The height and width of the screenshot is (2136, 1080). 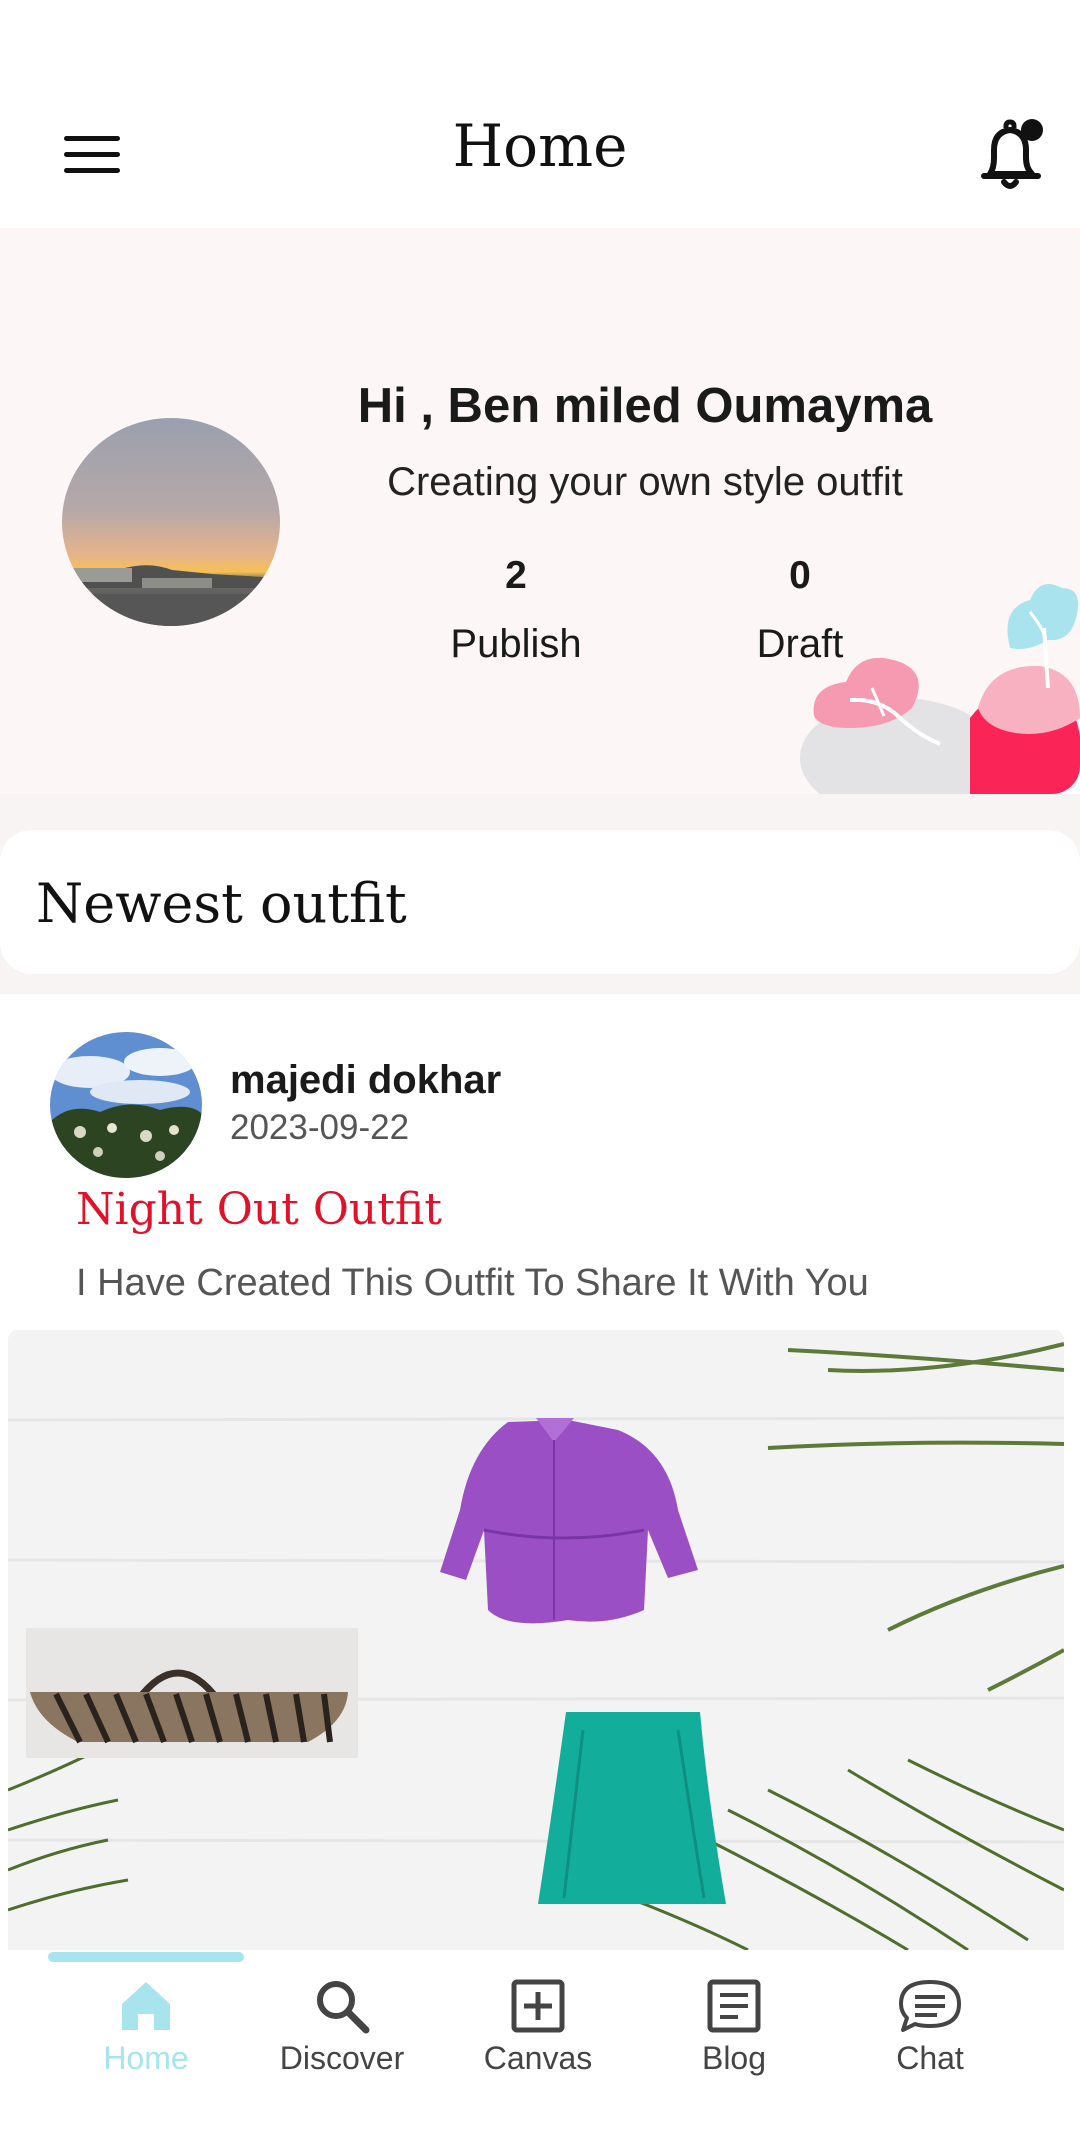 I want to click on tagline-text: Creating your own style outfit, so click(x=645, y=482).